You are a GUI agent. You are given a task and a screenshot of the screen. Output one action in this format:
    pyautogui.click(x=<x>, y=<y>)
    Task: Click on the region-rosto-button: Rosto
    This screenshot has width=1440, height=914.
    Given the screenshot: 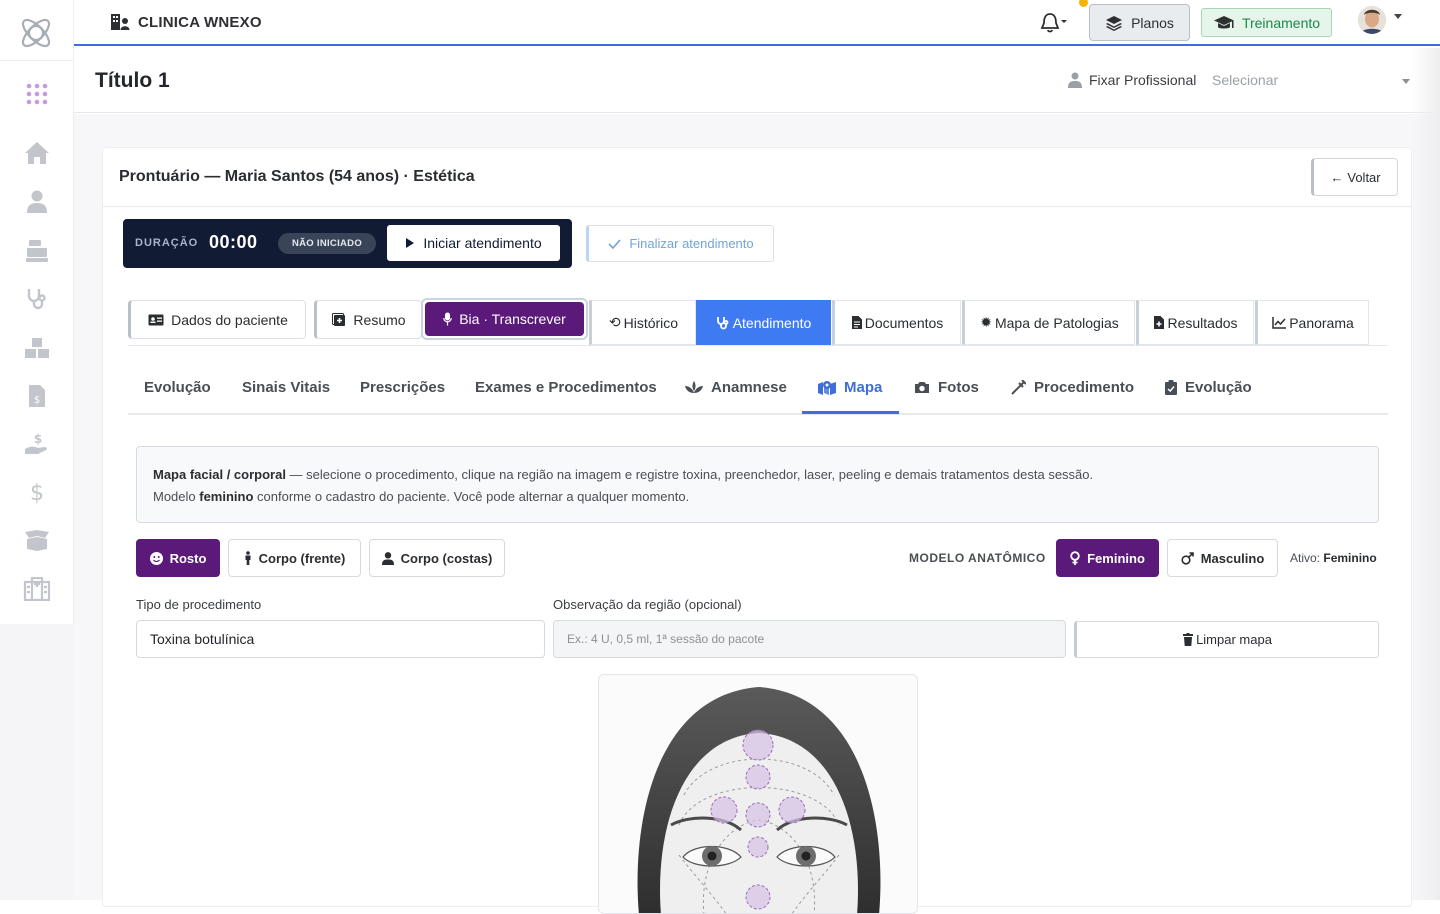 What is the action you would take?
    pyautogui.click(x=178, y=558)
    